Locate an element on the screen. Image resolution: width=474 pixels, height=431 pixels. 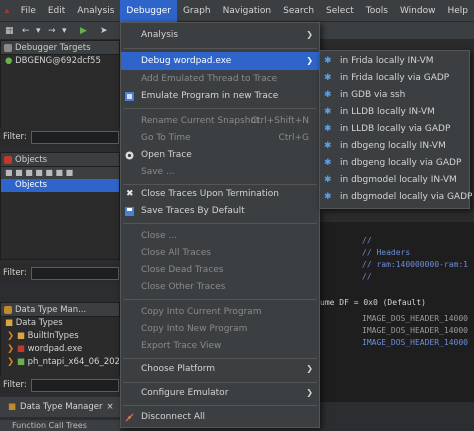
menu-go-to-time: Go To Time Ctrl+G is located at coordinates (220, 138).